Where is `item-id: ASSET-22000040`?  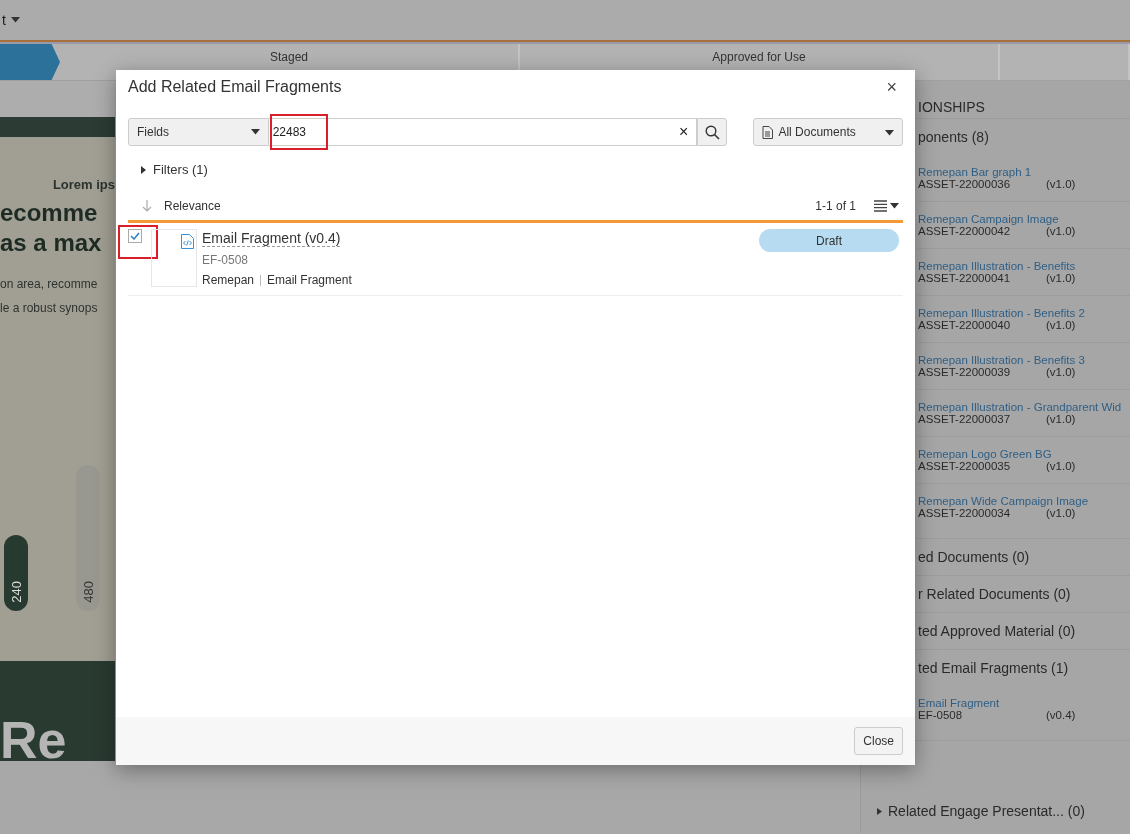
item-id: ASSET-22000040 is located at coordinates (965, 325).